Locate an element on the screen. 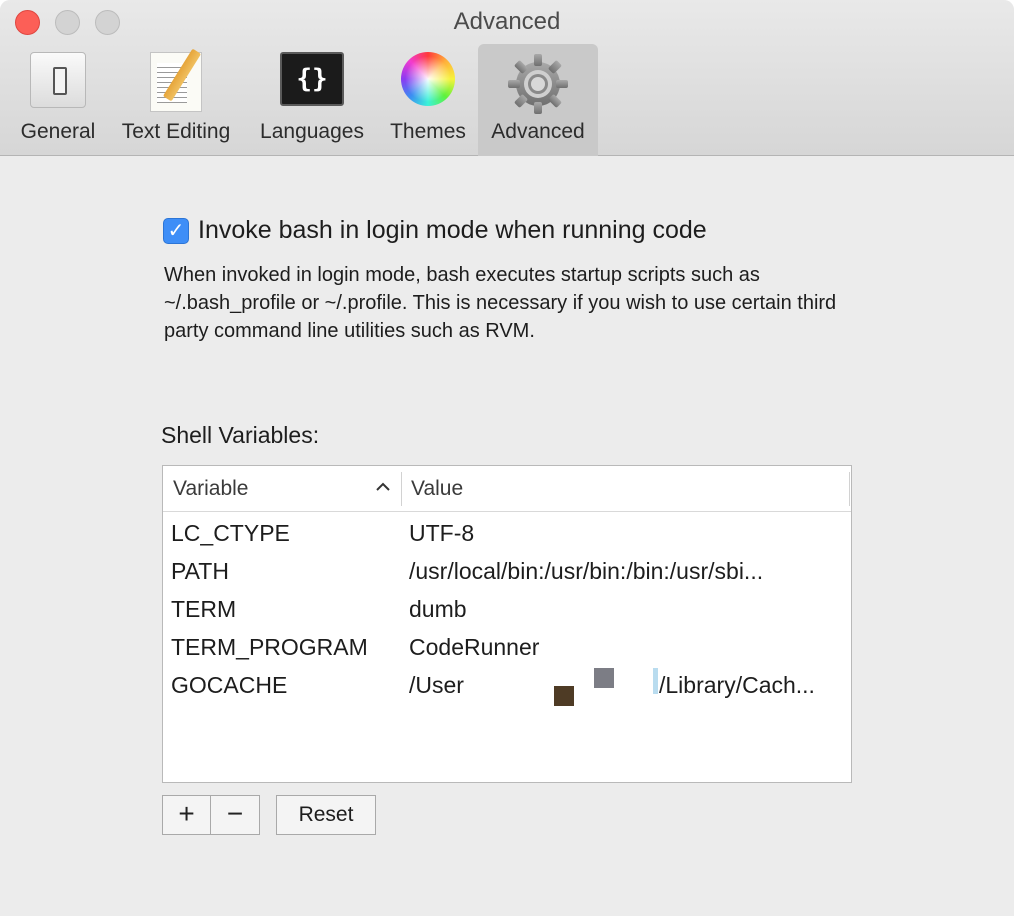 The image size is (1014, 916). tab-themes-label: Themes is located at coordinates (428, 131).